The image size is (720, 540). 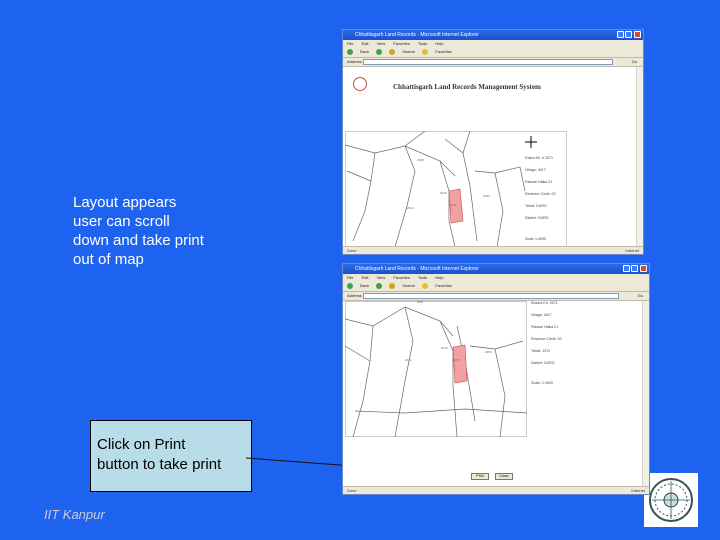 What do you see at coordinates (456, 189) in the screenshot?
I see `land-map: 2068 2070 2063 2014 2071` at bounding box center [456, 189].